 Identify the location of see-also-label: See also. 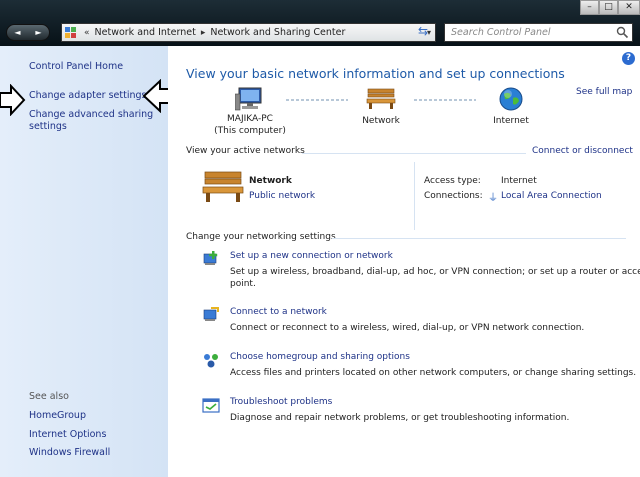
(49, 396).